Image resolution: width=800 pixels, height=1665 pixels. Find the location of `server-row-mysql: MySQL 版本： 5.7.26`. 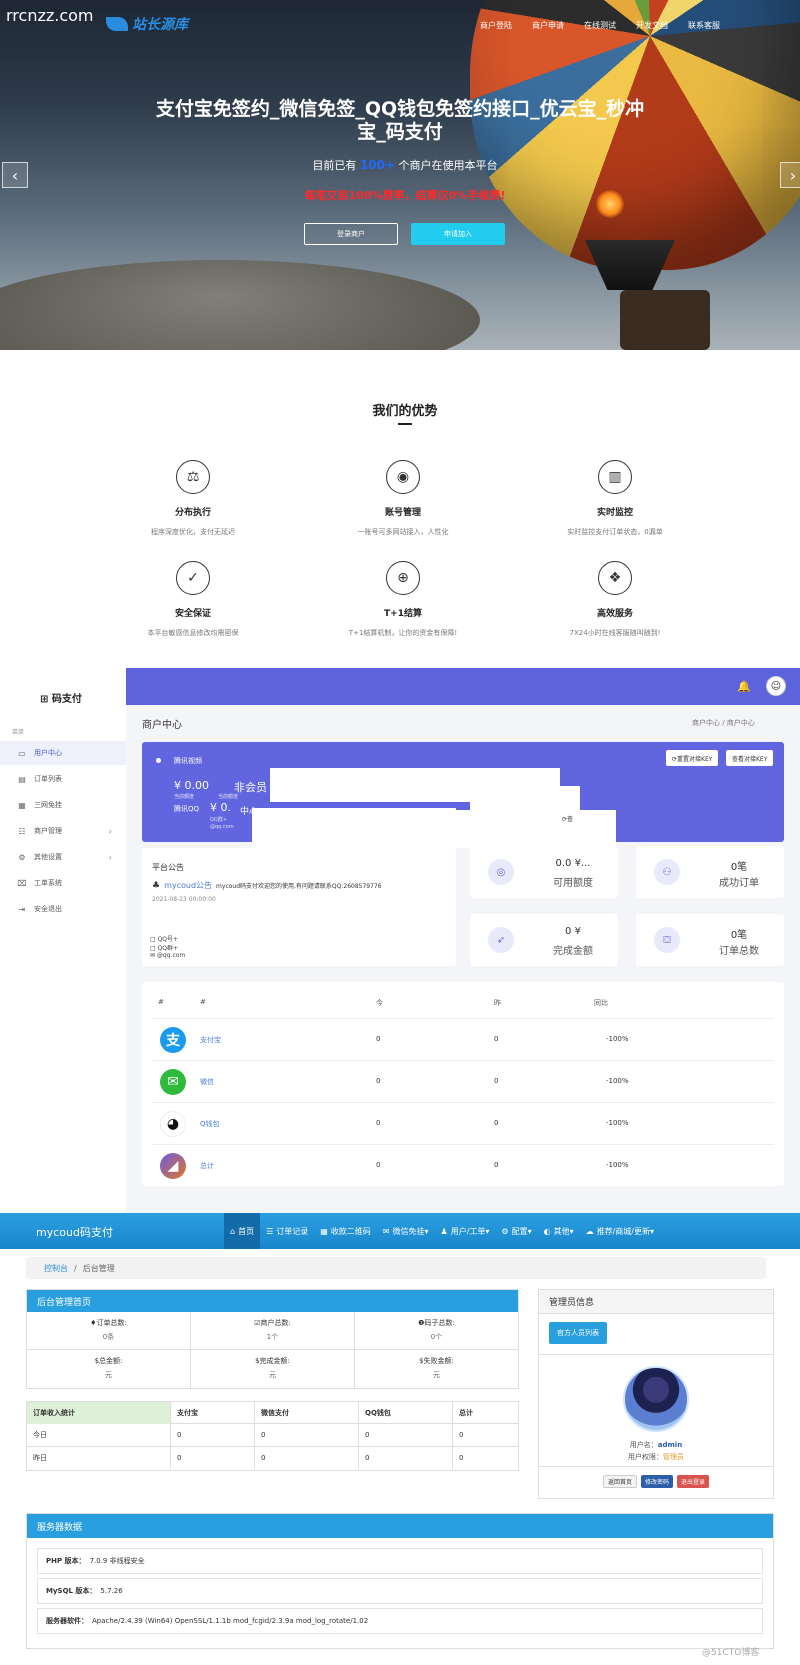

server-row-mysql: MySQL 版本： 5.7.26 is located at coordinates (400, 1591).